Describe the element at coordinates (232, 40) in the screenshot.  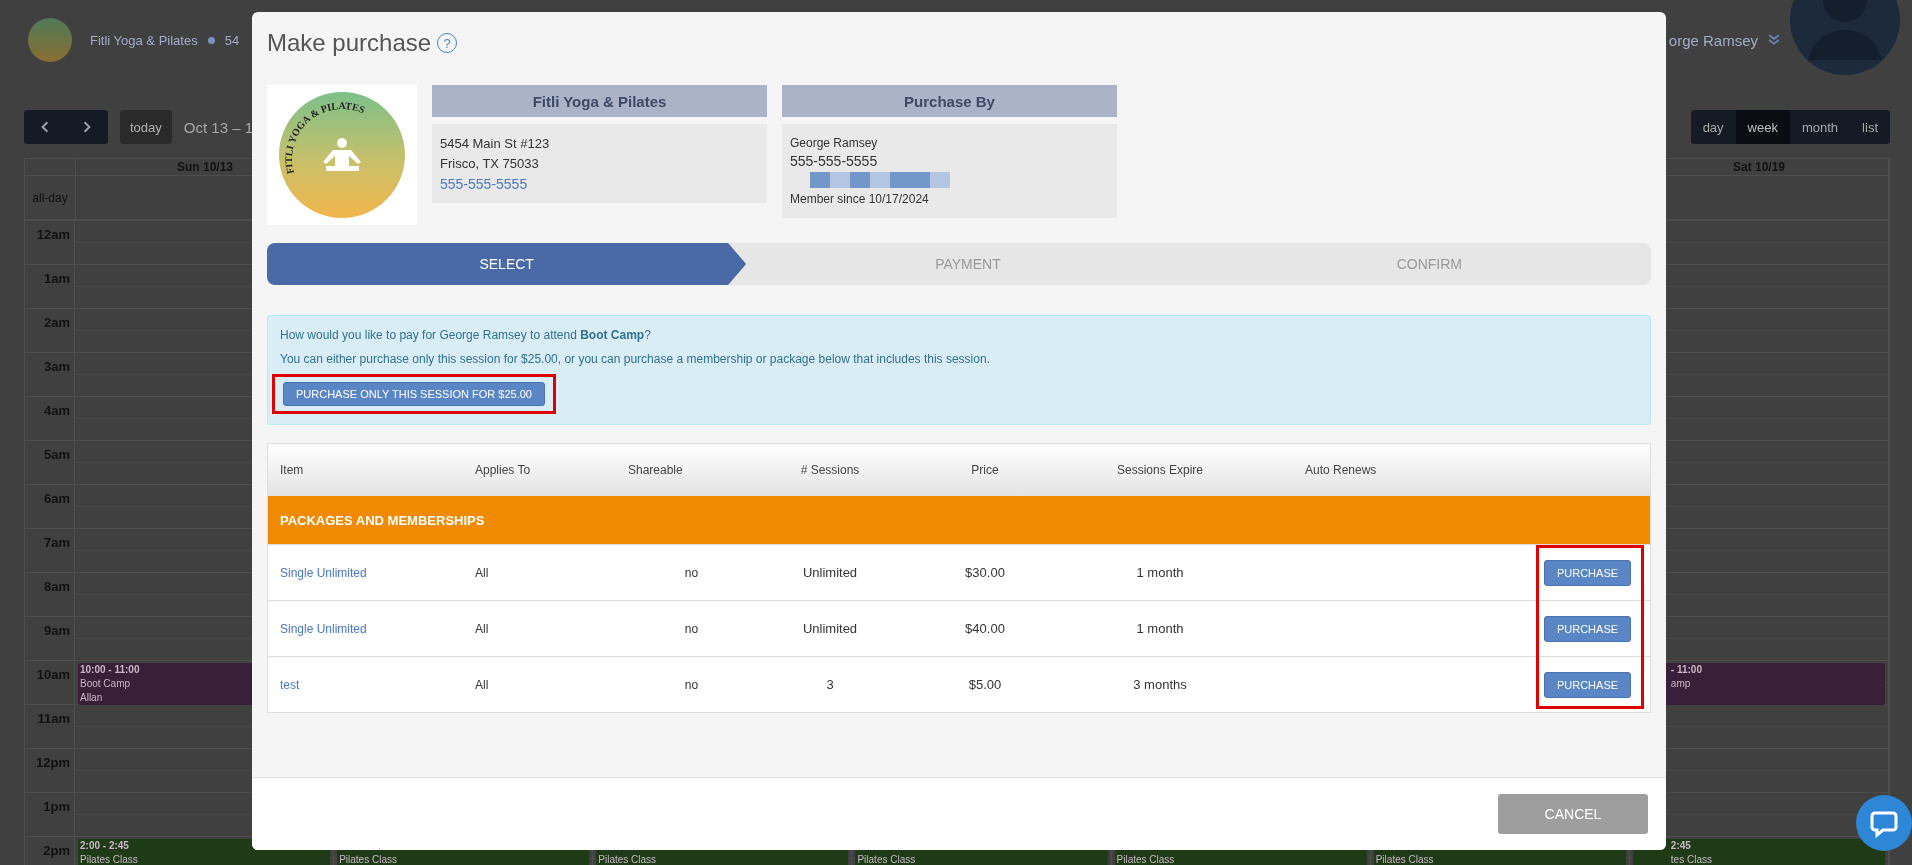
I see `address-text: 54` at that location.